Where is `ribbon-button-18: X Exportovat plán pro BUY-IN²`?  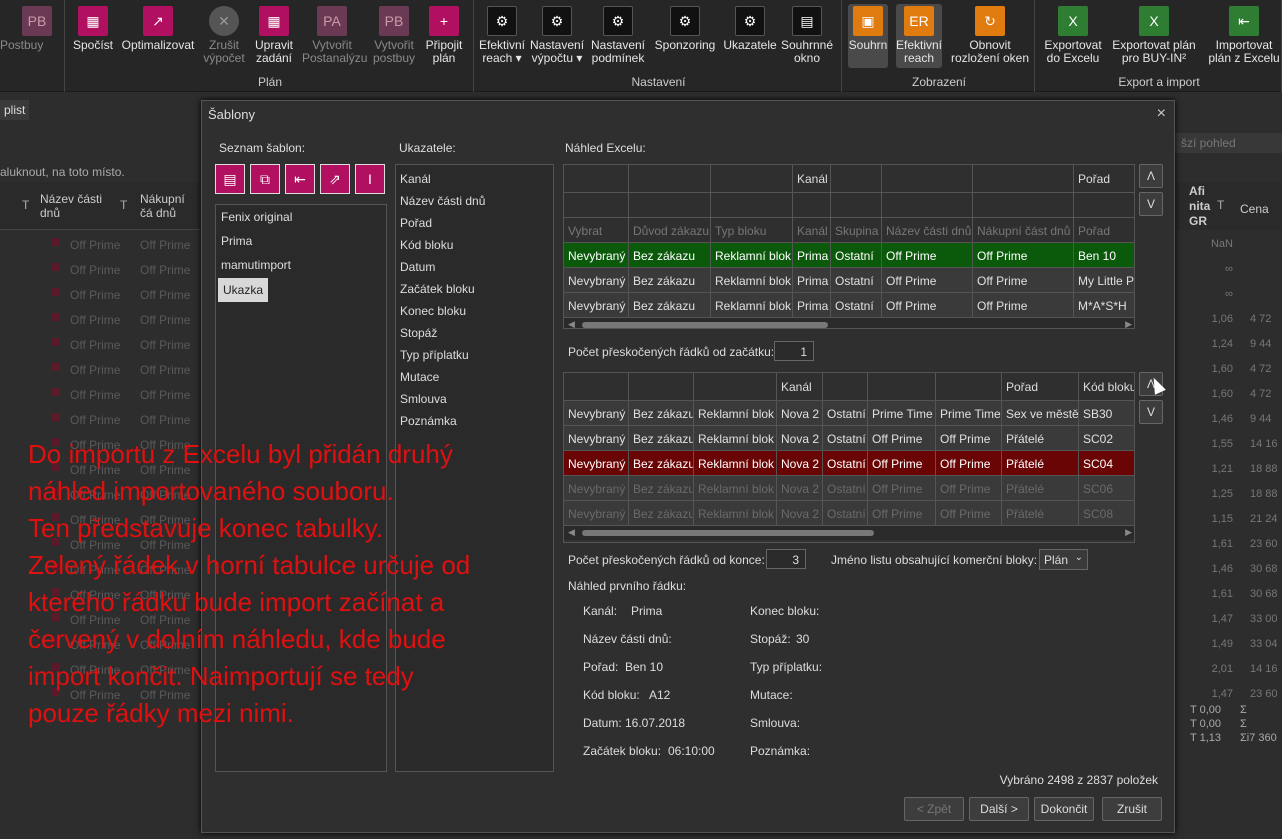
ribbon-button-18: X Exportovat plán pro BUY-IN² is located at coordinates (1154, 35).